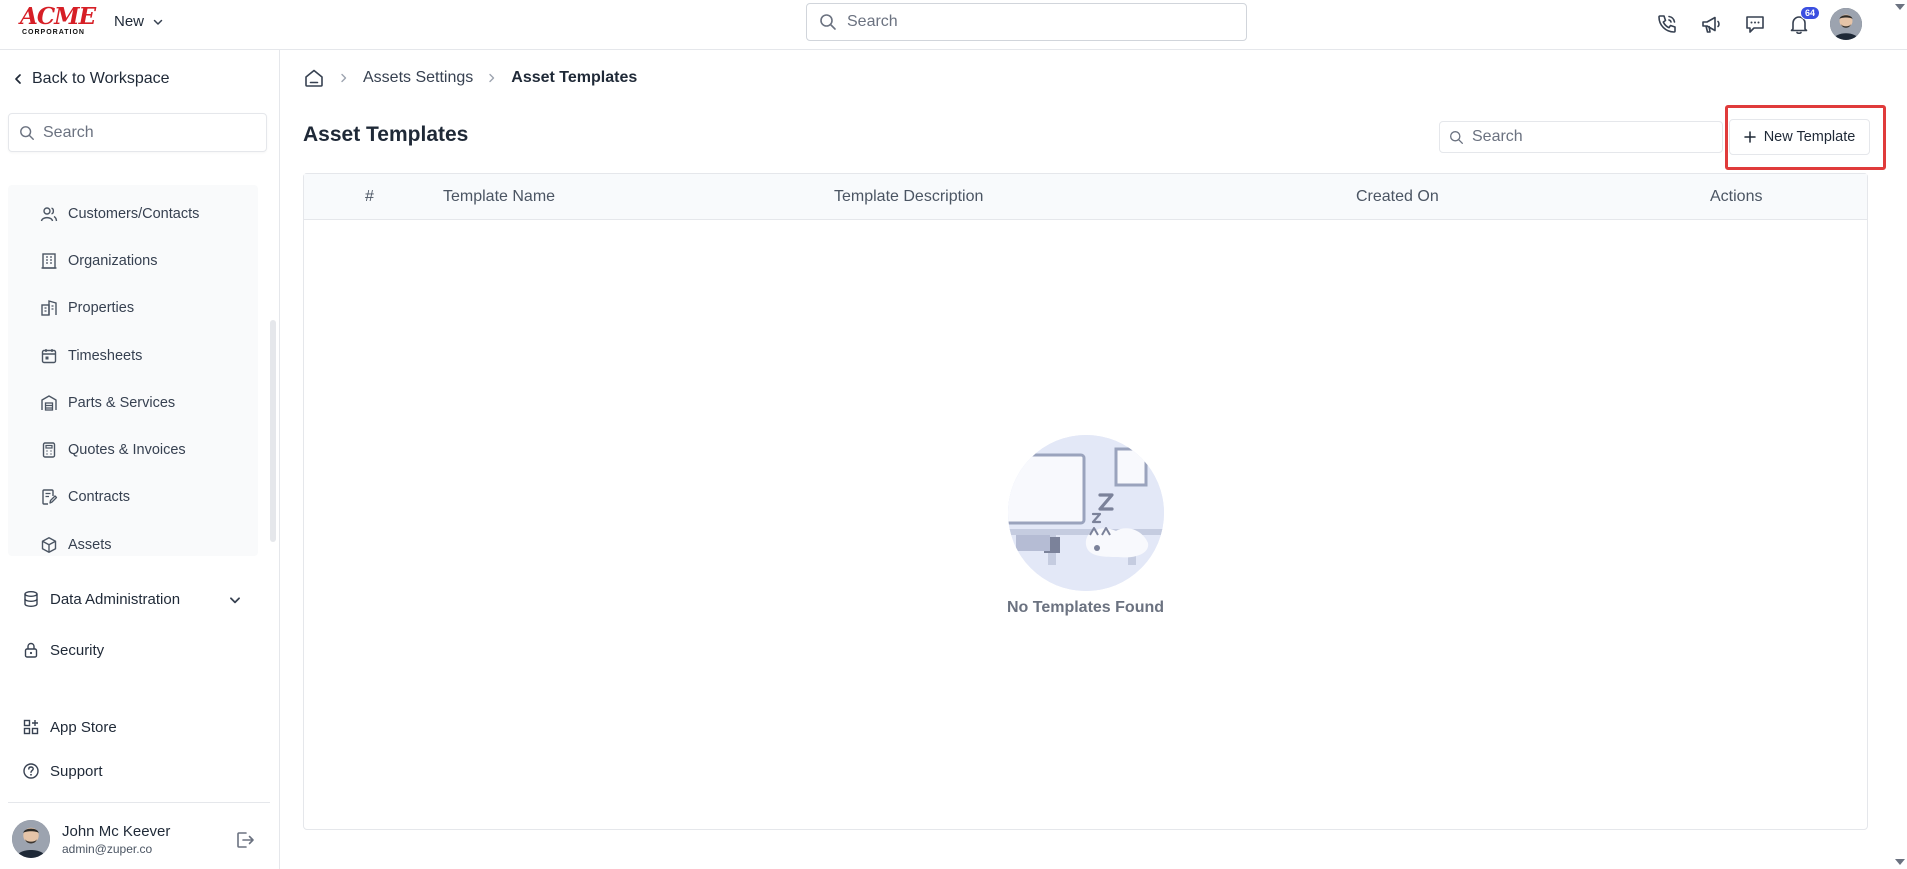 The height and width of the screenshot is (869, 1907). Describe the element at coordinates (127, 450) in the screenshot. I see `sidebar-item-label: Quotes & Invoices` at that location.